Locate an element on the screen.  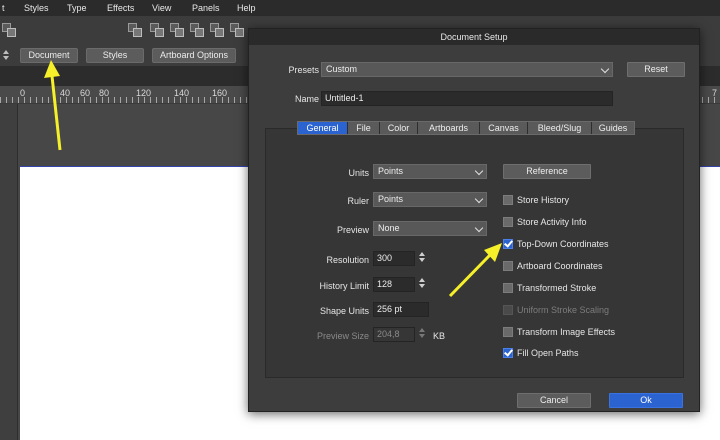
resolution-label: Resolution is located at coordinates (347, 260).